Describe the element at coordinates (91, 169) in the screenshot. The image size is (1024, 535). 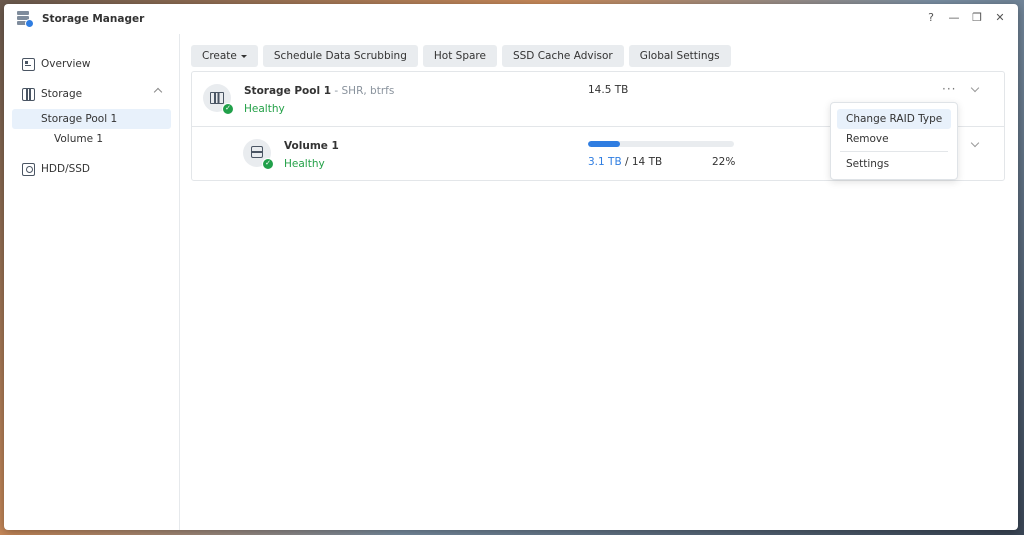
I see `sidebar-item-hdd-ssd: HDD/SSD` at that location.